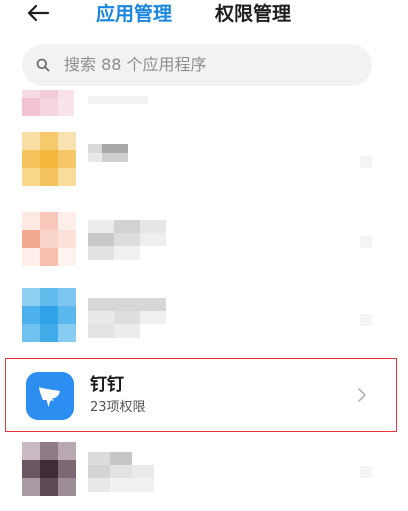 This screenshot has height=511, width=408. I want to click on tab-app-management: 应用管理, so click(134, 14).